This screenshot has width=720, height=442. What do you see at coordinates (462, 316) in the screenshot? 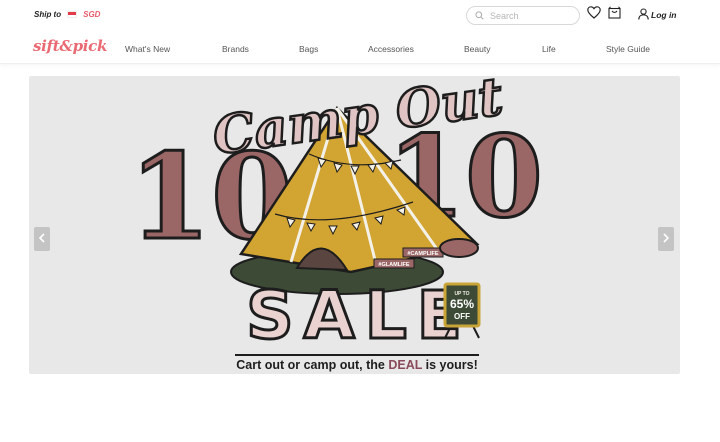
I see `badge-off: OFF` at bounding box center [462, 316].